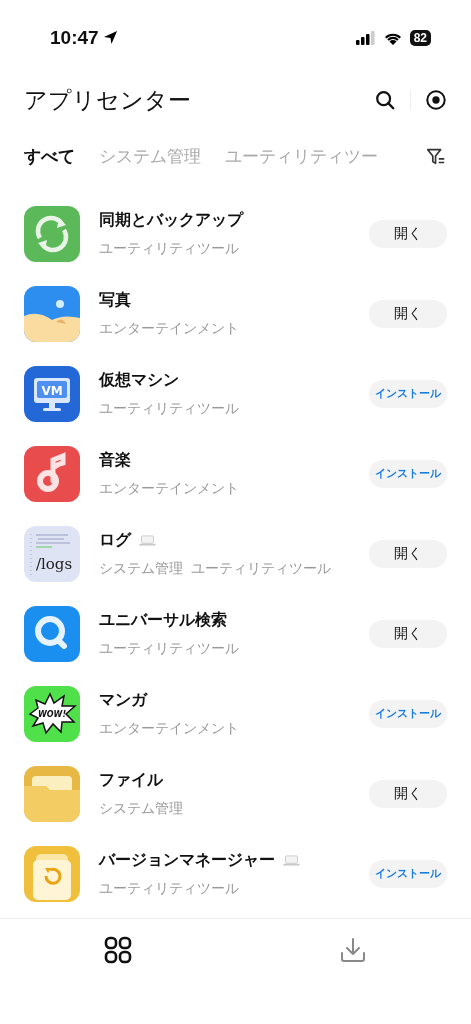 The height and width of the screenshot is (1024, 471). I want to click on log-file-icon: /logs, so click(52, 554).